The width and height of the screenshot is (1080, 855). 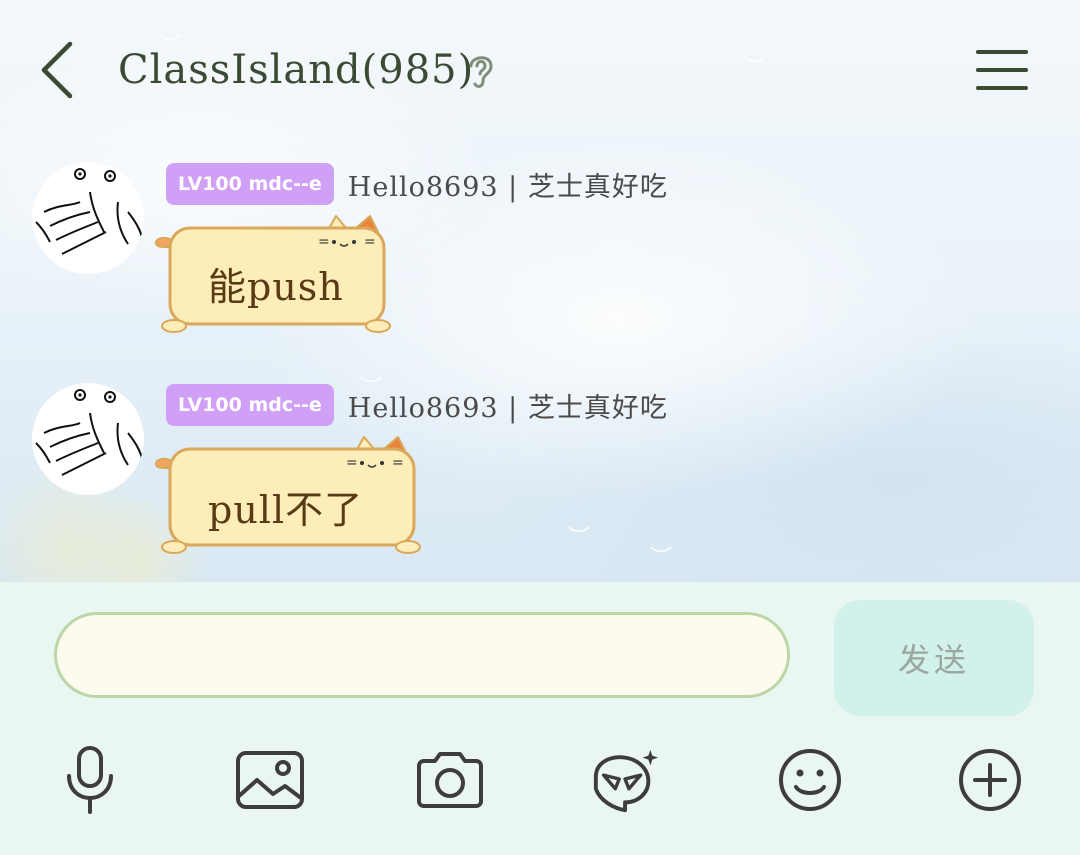 I want to click on emoji-icon, so click(x=810, y=780).